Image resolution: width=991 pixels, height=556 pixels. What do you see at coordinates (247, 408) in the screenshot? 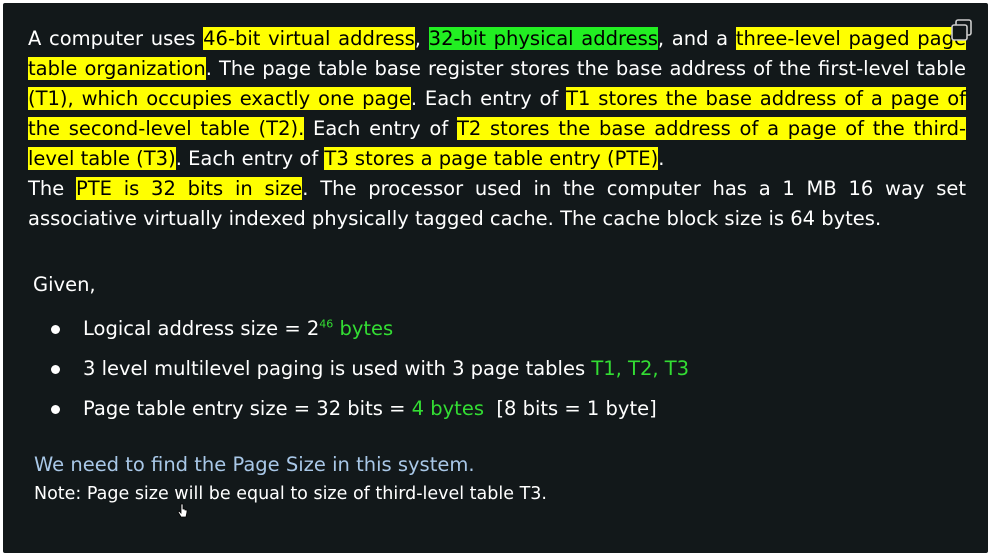
I see `item-label: Page table entry size = 32 bits =` at bounding box center [247, 408].